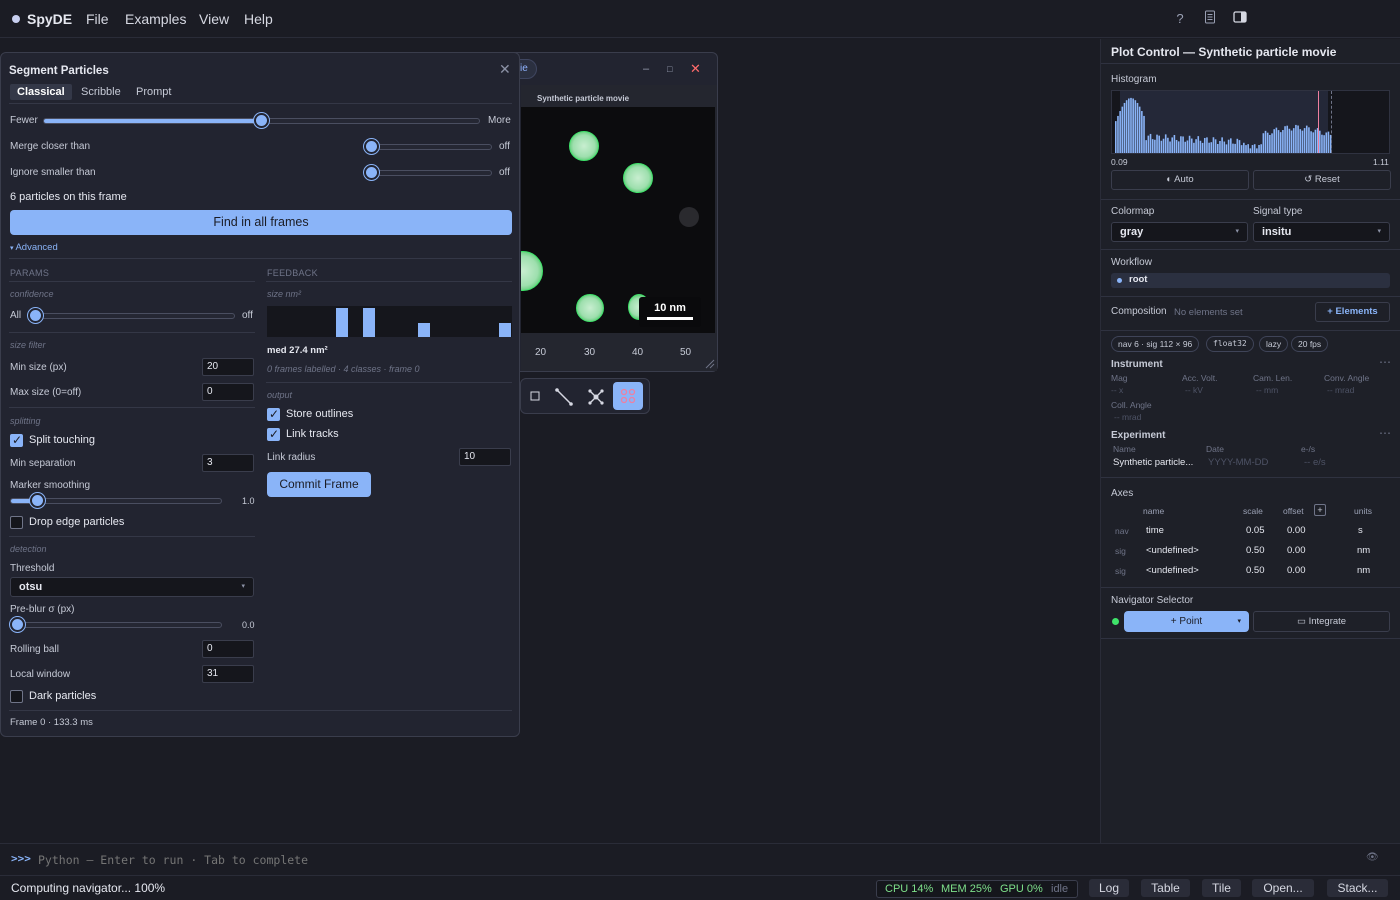 Image resolution: width=1400 pixels, height=900 pixels. Describe the element at coordinates (371, 172) in the screenshot. I see `ignore-slider-handle` at that location.